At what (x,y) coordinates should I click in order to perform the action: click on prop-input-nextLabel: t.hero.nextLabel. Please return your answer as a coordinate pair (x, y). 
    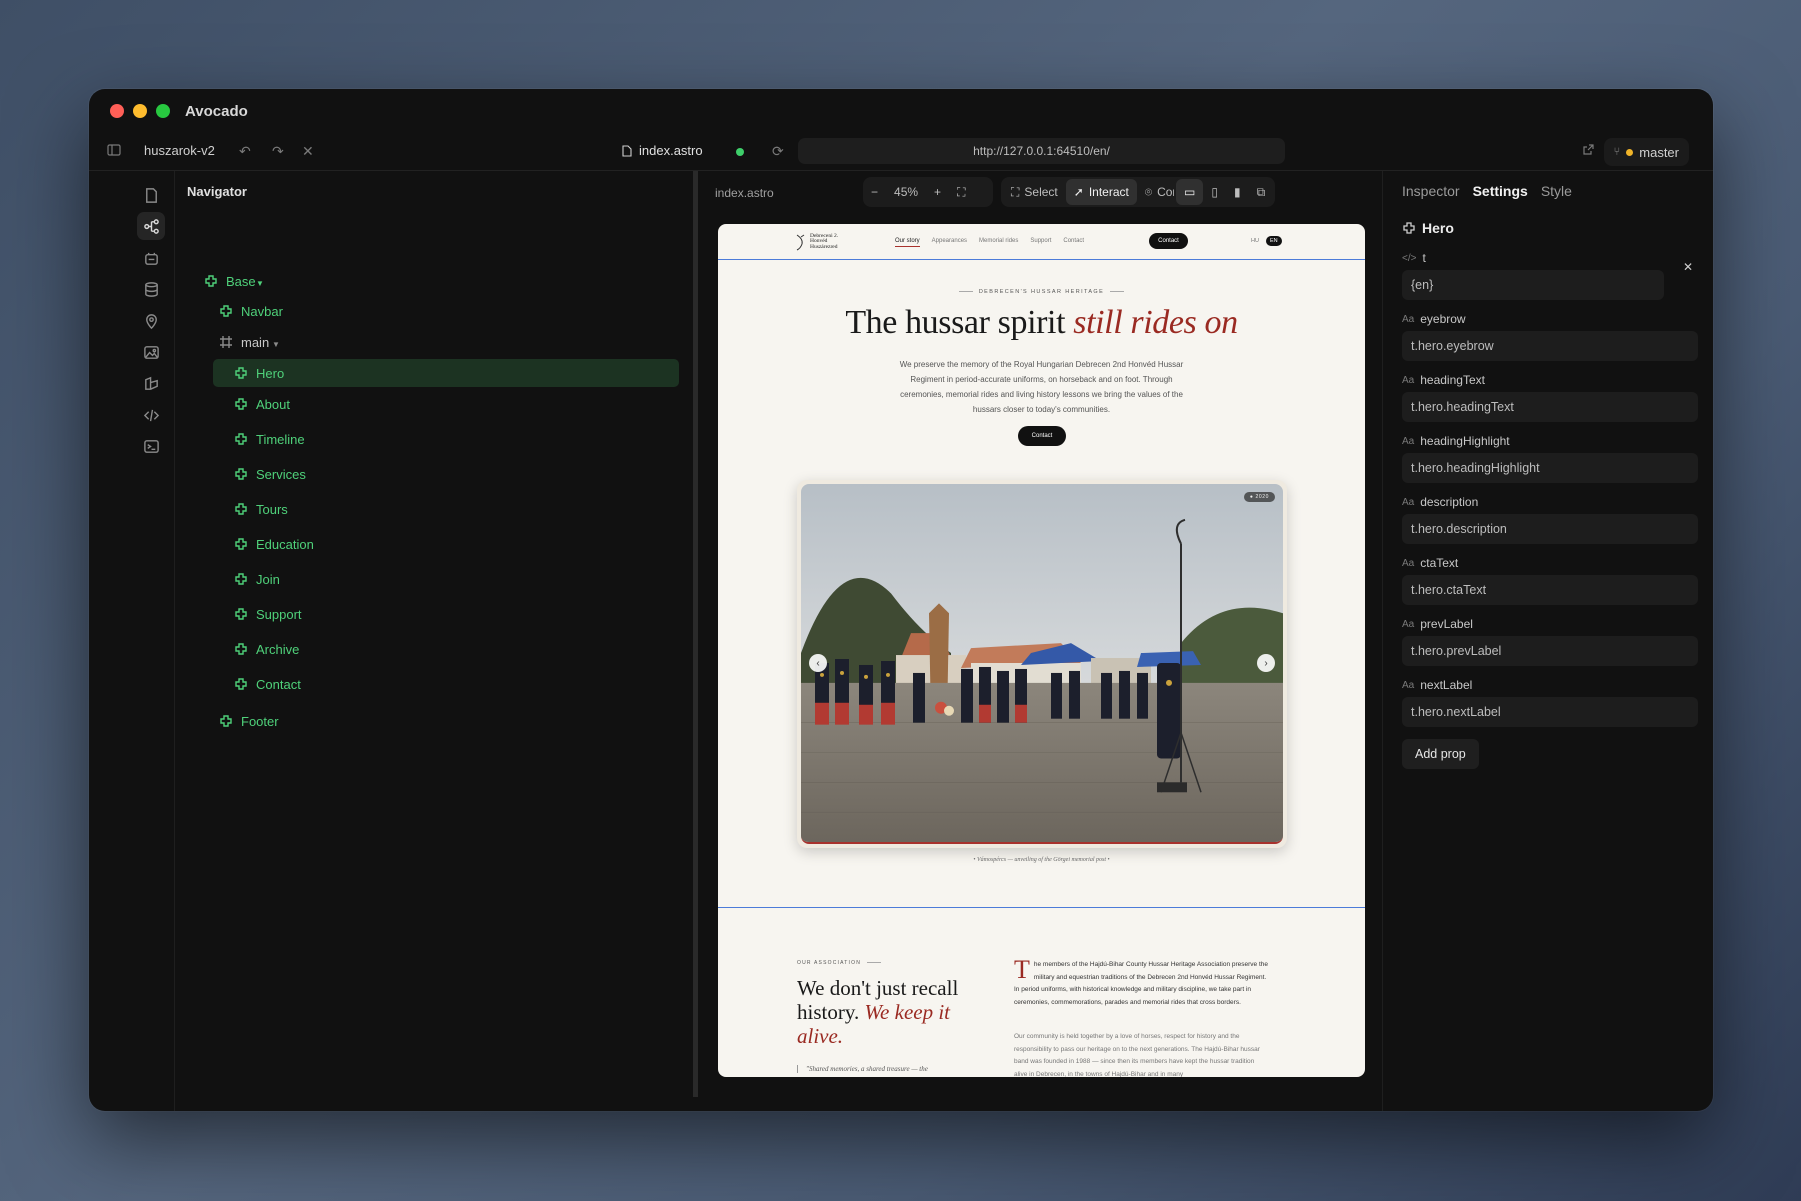
    Looking at the image, I should click on (1550, 712).